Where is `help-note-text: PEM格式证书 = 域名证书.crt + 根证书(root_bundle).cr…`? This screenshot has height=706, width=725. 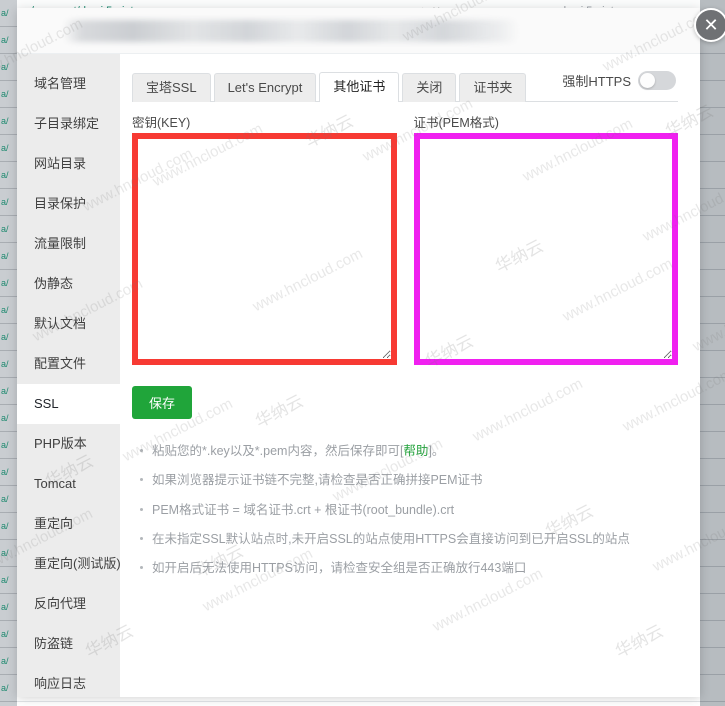 help-note-text: PEM格式证书 = 域名证书.crt + 根证书(root_bundle).cr… is located at coordinates (303, 509).